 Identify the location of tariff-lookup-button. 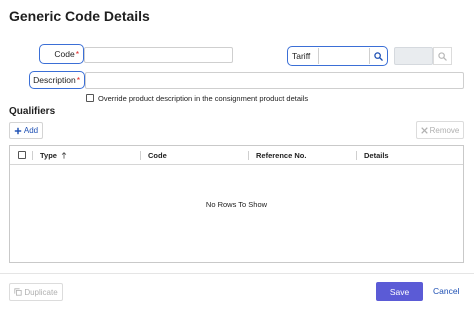
(442, 56).